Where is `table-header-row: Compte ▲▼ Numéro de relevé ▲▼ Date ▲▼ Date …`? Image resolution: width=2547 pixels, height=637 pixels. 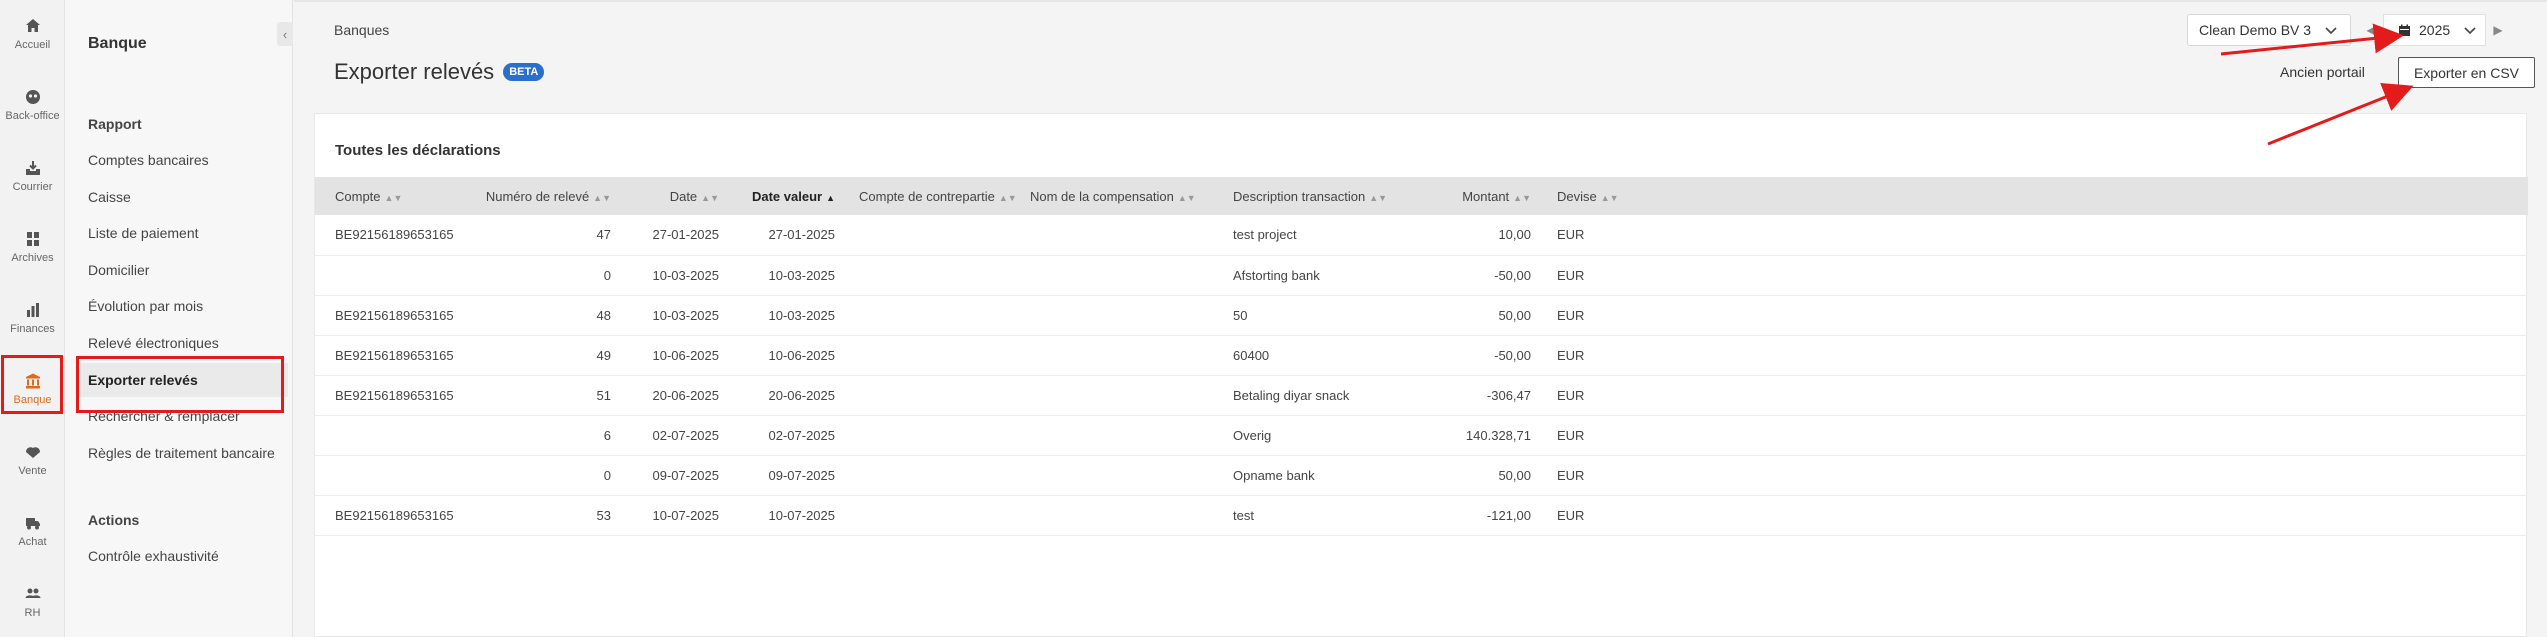 table-header-row: Compte ▲▼ Numéro de relevé ▲▼ Date ▲▼ Date … is located at coordinates (1421, 196).